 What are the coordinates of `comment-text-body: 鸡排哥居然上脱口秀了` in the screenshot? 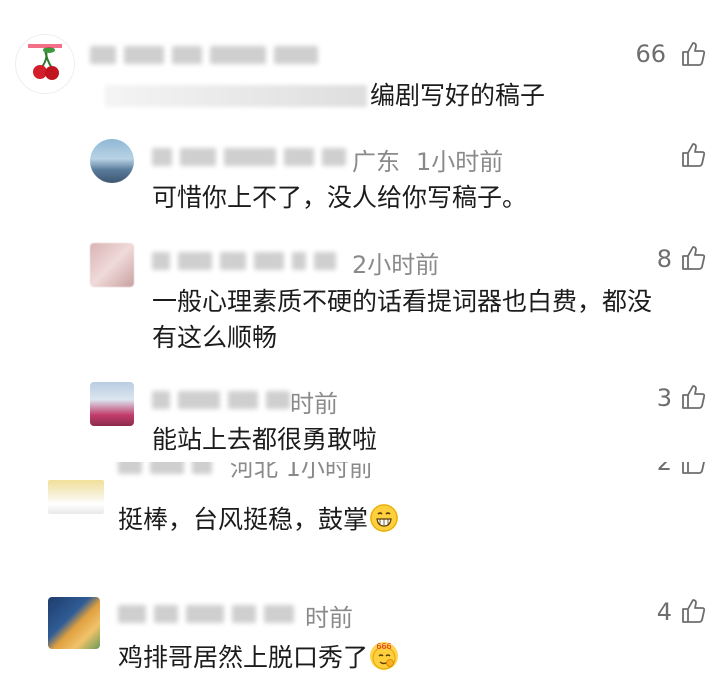 It's located at (243, 657).